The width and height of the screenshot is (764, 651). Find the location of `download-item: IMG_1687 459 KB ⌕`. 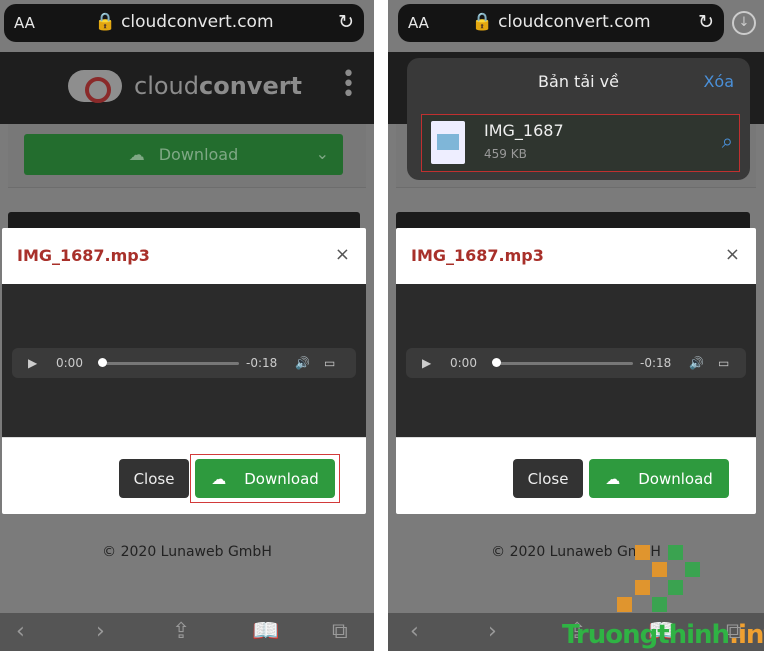

download-item: IMG_1687 459 KB ⌕ is located at coordinates (580, 143).